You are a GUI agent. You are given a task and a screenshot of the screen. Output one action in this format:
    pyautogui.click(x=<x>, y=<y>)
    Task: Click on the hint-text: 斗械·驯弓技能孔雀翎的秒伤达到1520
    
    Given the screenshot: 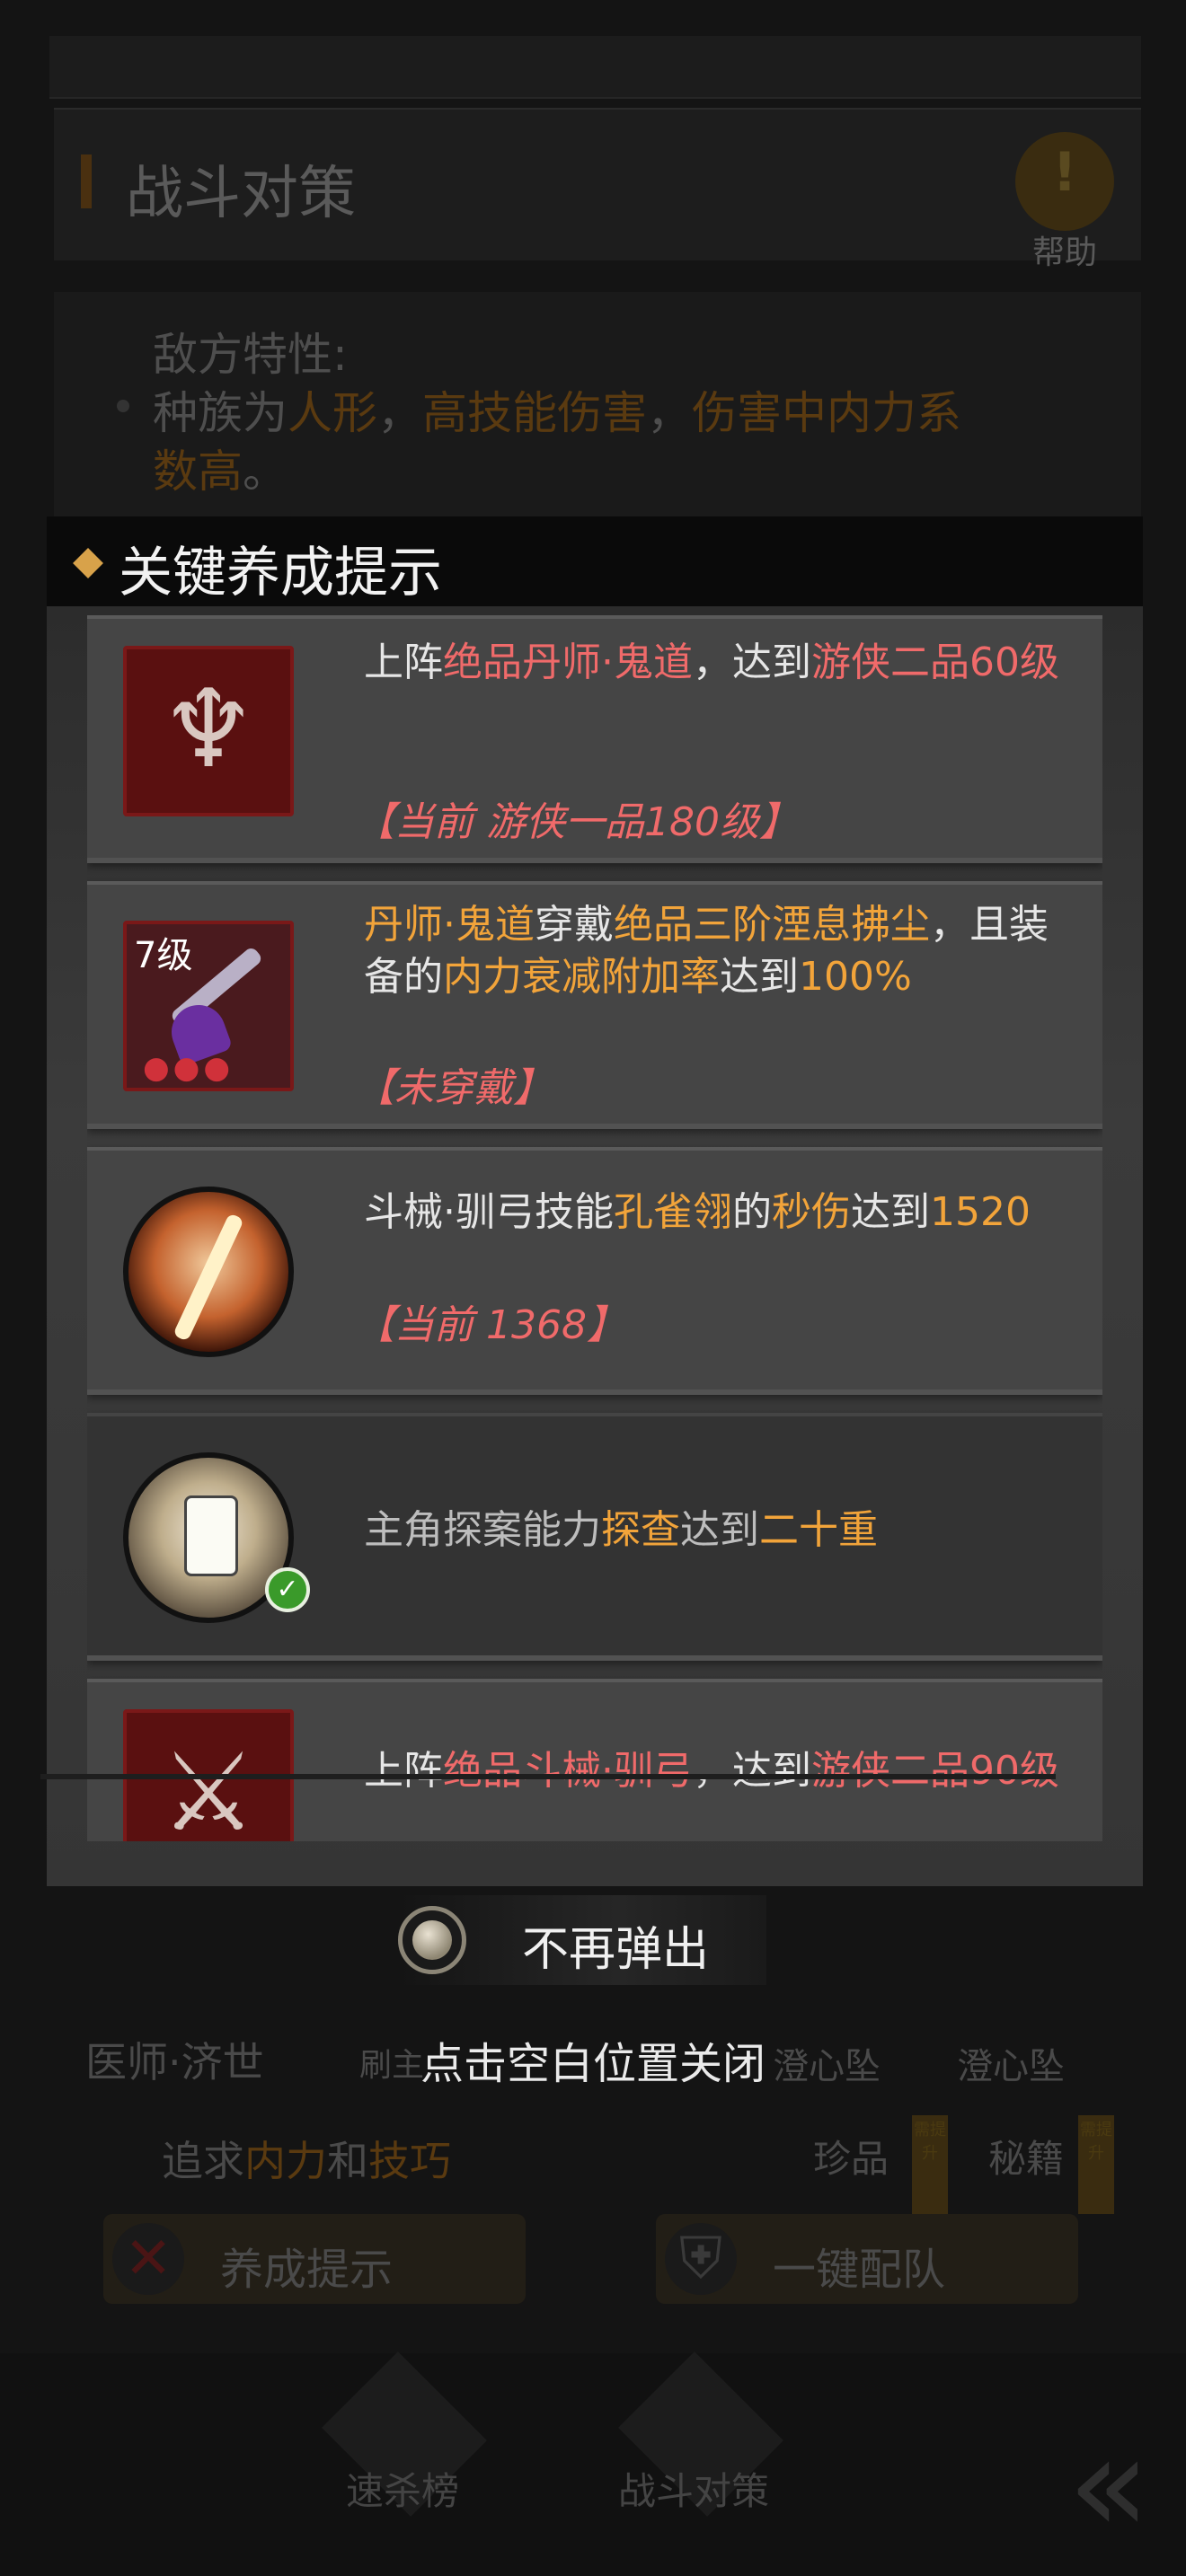 What is the action you would take?
    pyautogui.click(x=697, y=1212)
    